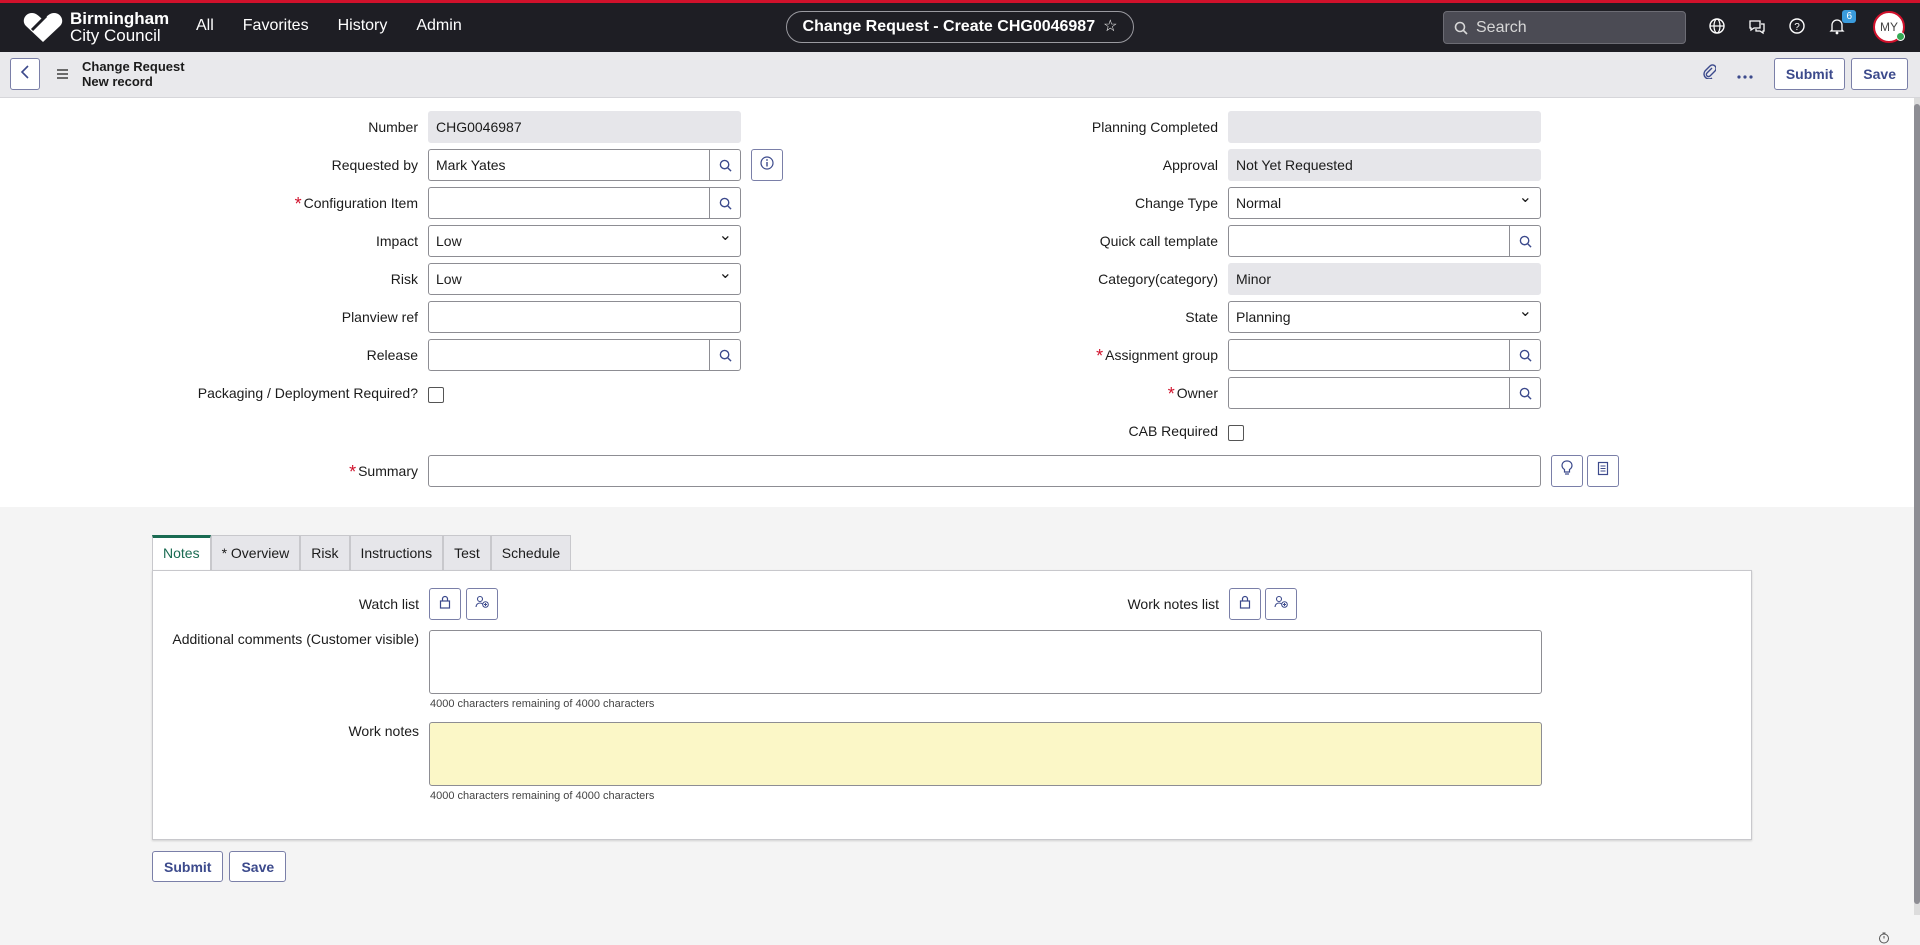 This screenshot has height=945, width=1920. Describe the element at coordinates (276, 26) in the screenshot. I see `nav-favorites: Favorites` at that location.